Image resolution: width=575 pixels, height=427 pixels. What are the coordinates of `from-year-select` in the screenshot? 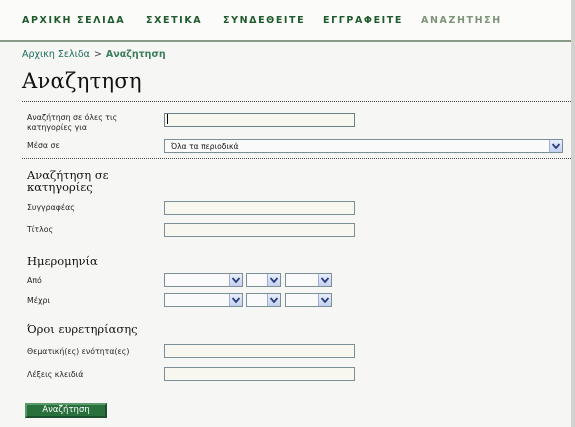 It's located at (308, 280).